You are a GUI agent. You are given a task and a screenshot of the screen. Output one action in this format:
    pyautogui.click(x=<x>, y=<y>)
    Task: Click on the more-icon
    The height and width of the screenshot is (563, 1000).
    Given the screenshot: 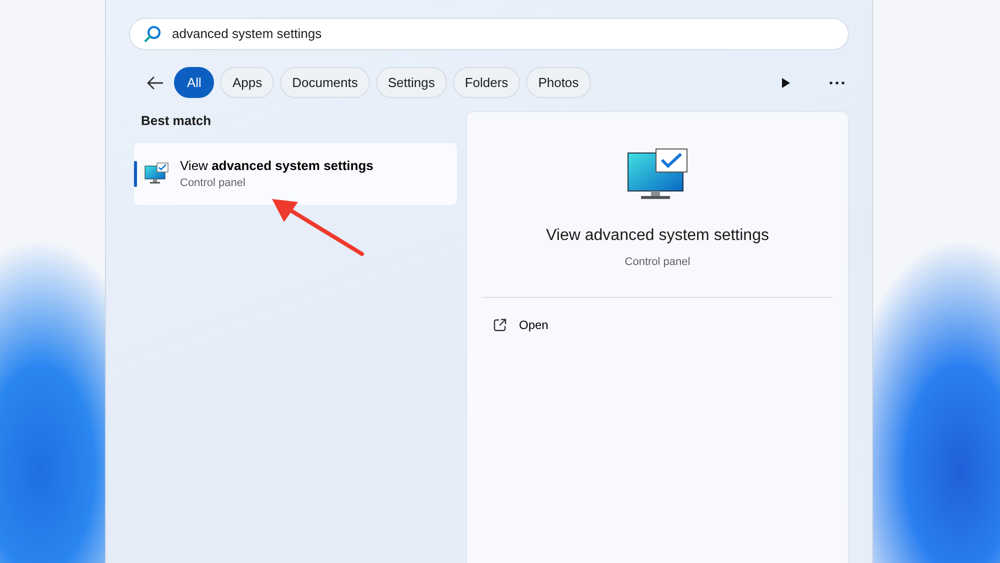 What is the action you would take?
    pyautogui.click(x=837, y=82)
    